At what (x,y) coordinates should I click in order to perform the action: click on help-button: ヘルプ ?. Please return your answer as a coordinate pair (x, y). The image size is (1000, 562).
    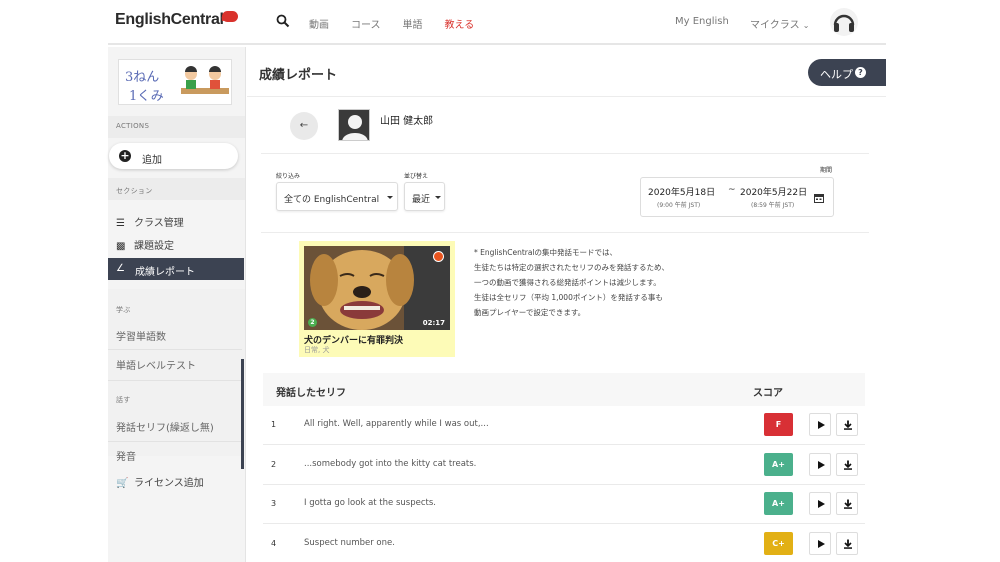
    Looking at the image, I should click on (847, 72).